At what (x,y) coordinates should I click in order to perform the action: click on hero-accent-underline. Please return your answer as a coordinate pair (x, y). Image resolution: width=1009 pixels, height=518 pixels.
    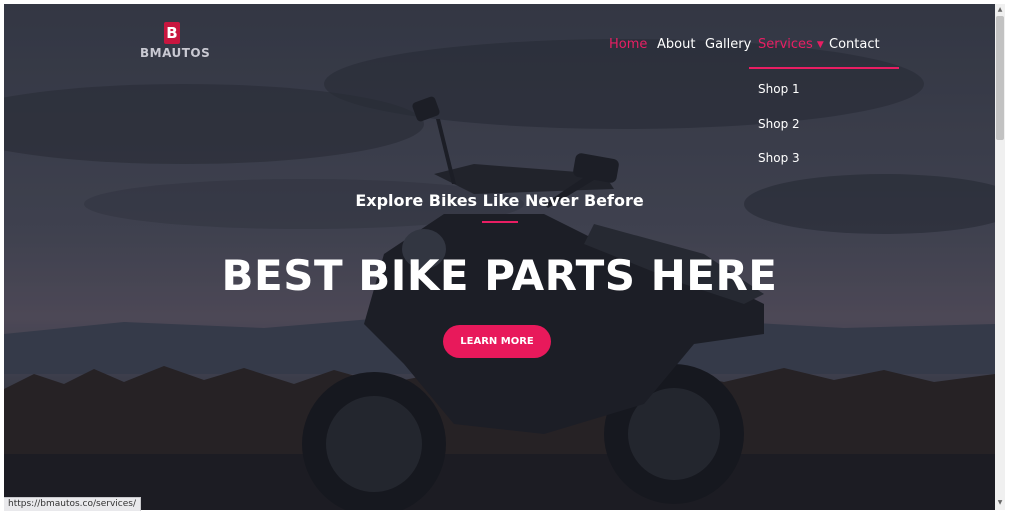
    Looking at the image, I should click on (500, 222).